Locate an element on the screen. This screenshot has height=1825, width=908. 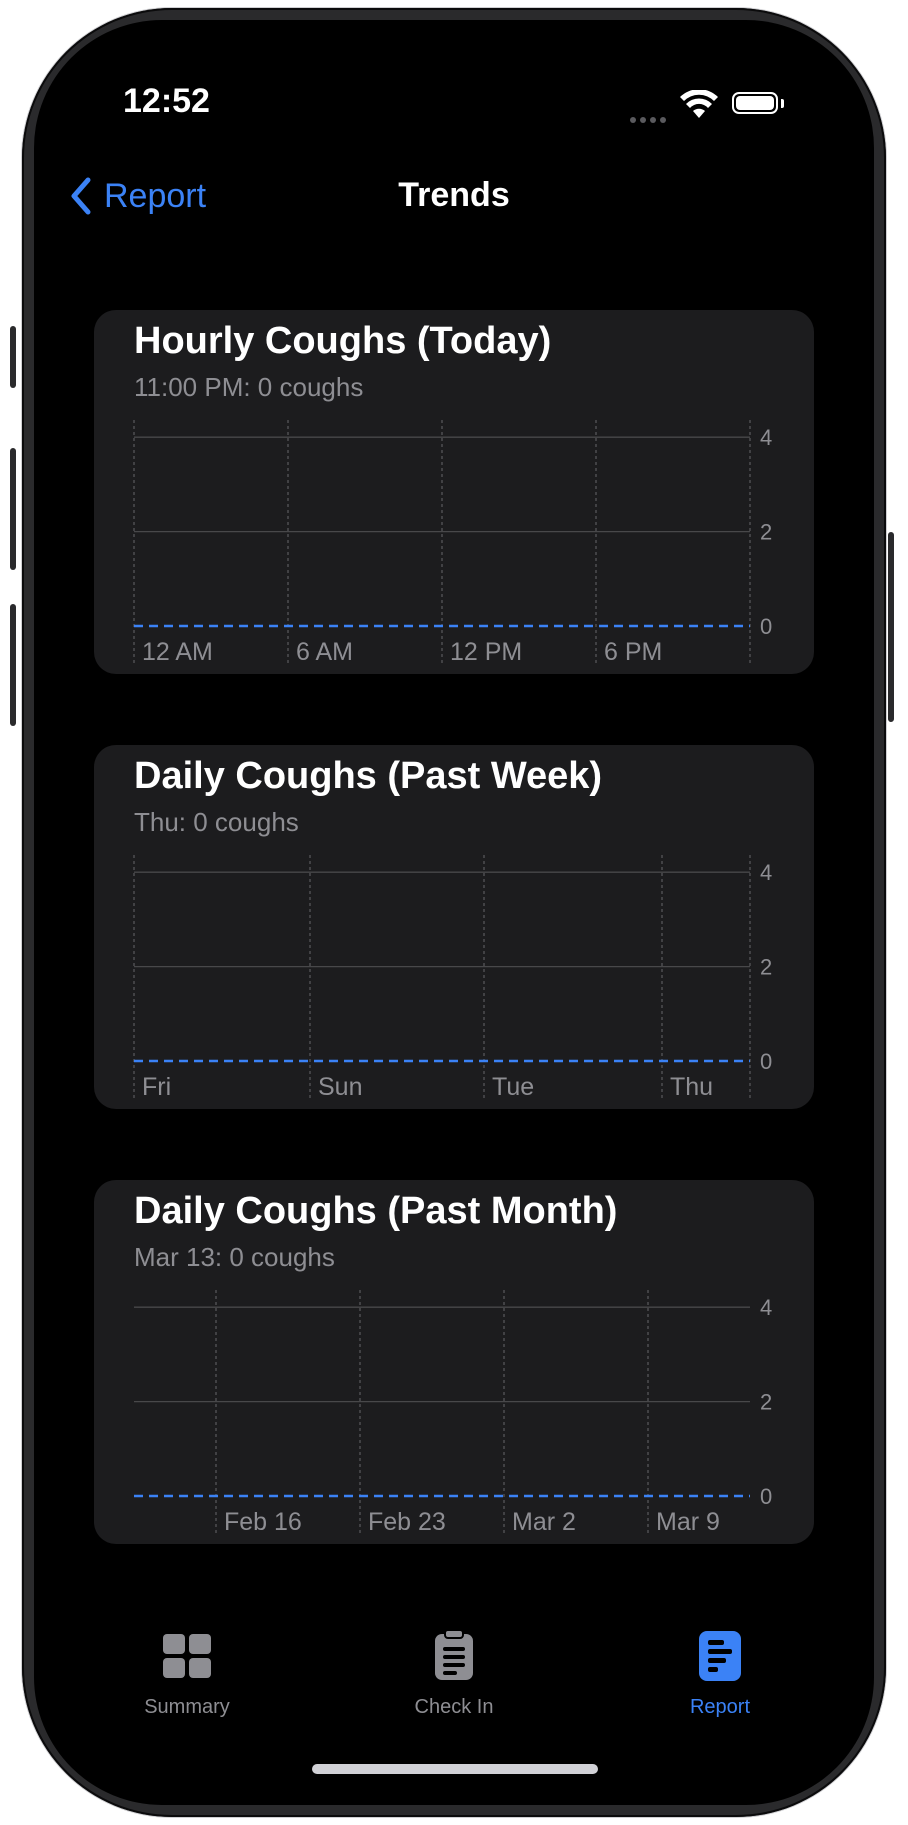
x-tick-label: 12 AM is located at coordinates (177, 652).